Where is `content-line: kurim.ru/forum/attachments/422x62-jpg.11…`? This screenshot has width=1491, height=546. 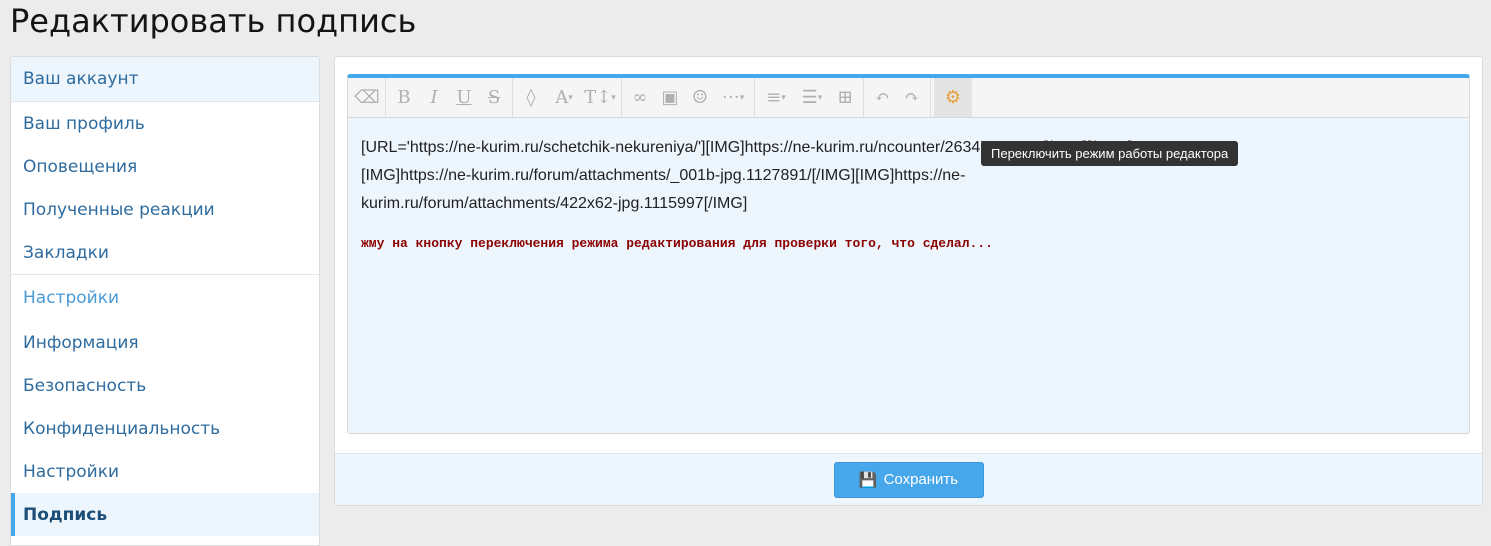
content-line: kurim.ru/forum/attachments/422x62-jpg.11… is located at coordinates (554, 203).